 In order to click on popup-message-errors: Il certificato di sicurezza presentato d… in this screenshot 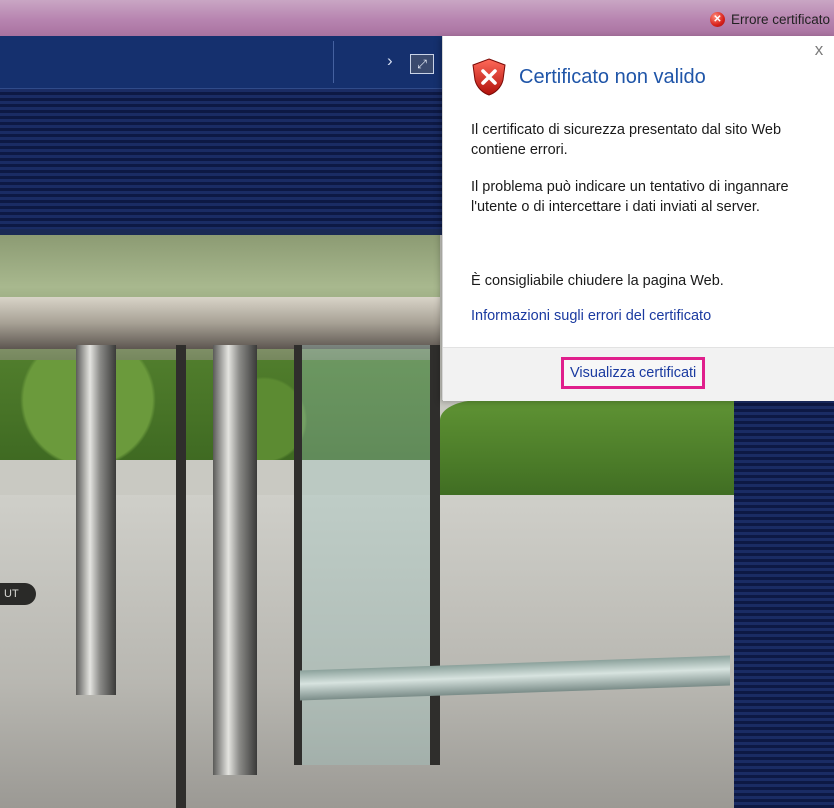, I will do `click(626, 140)`.